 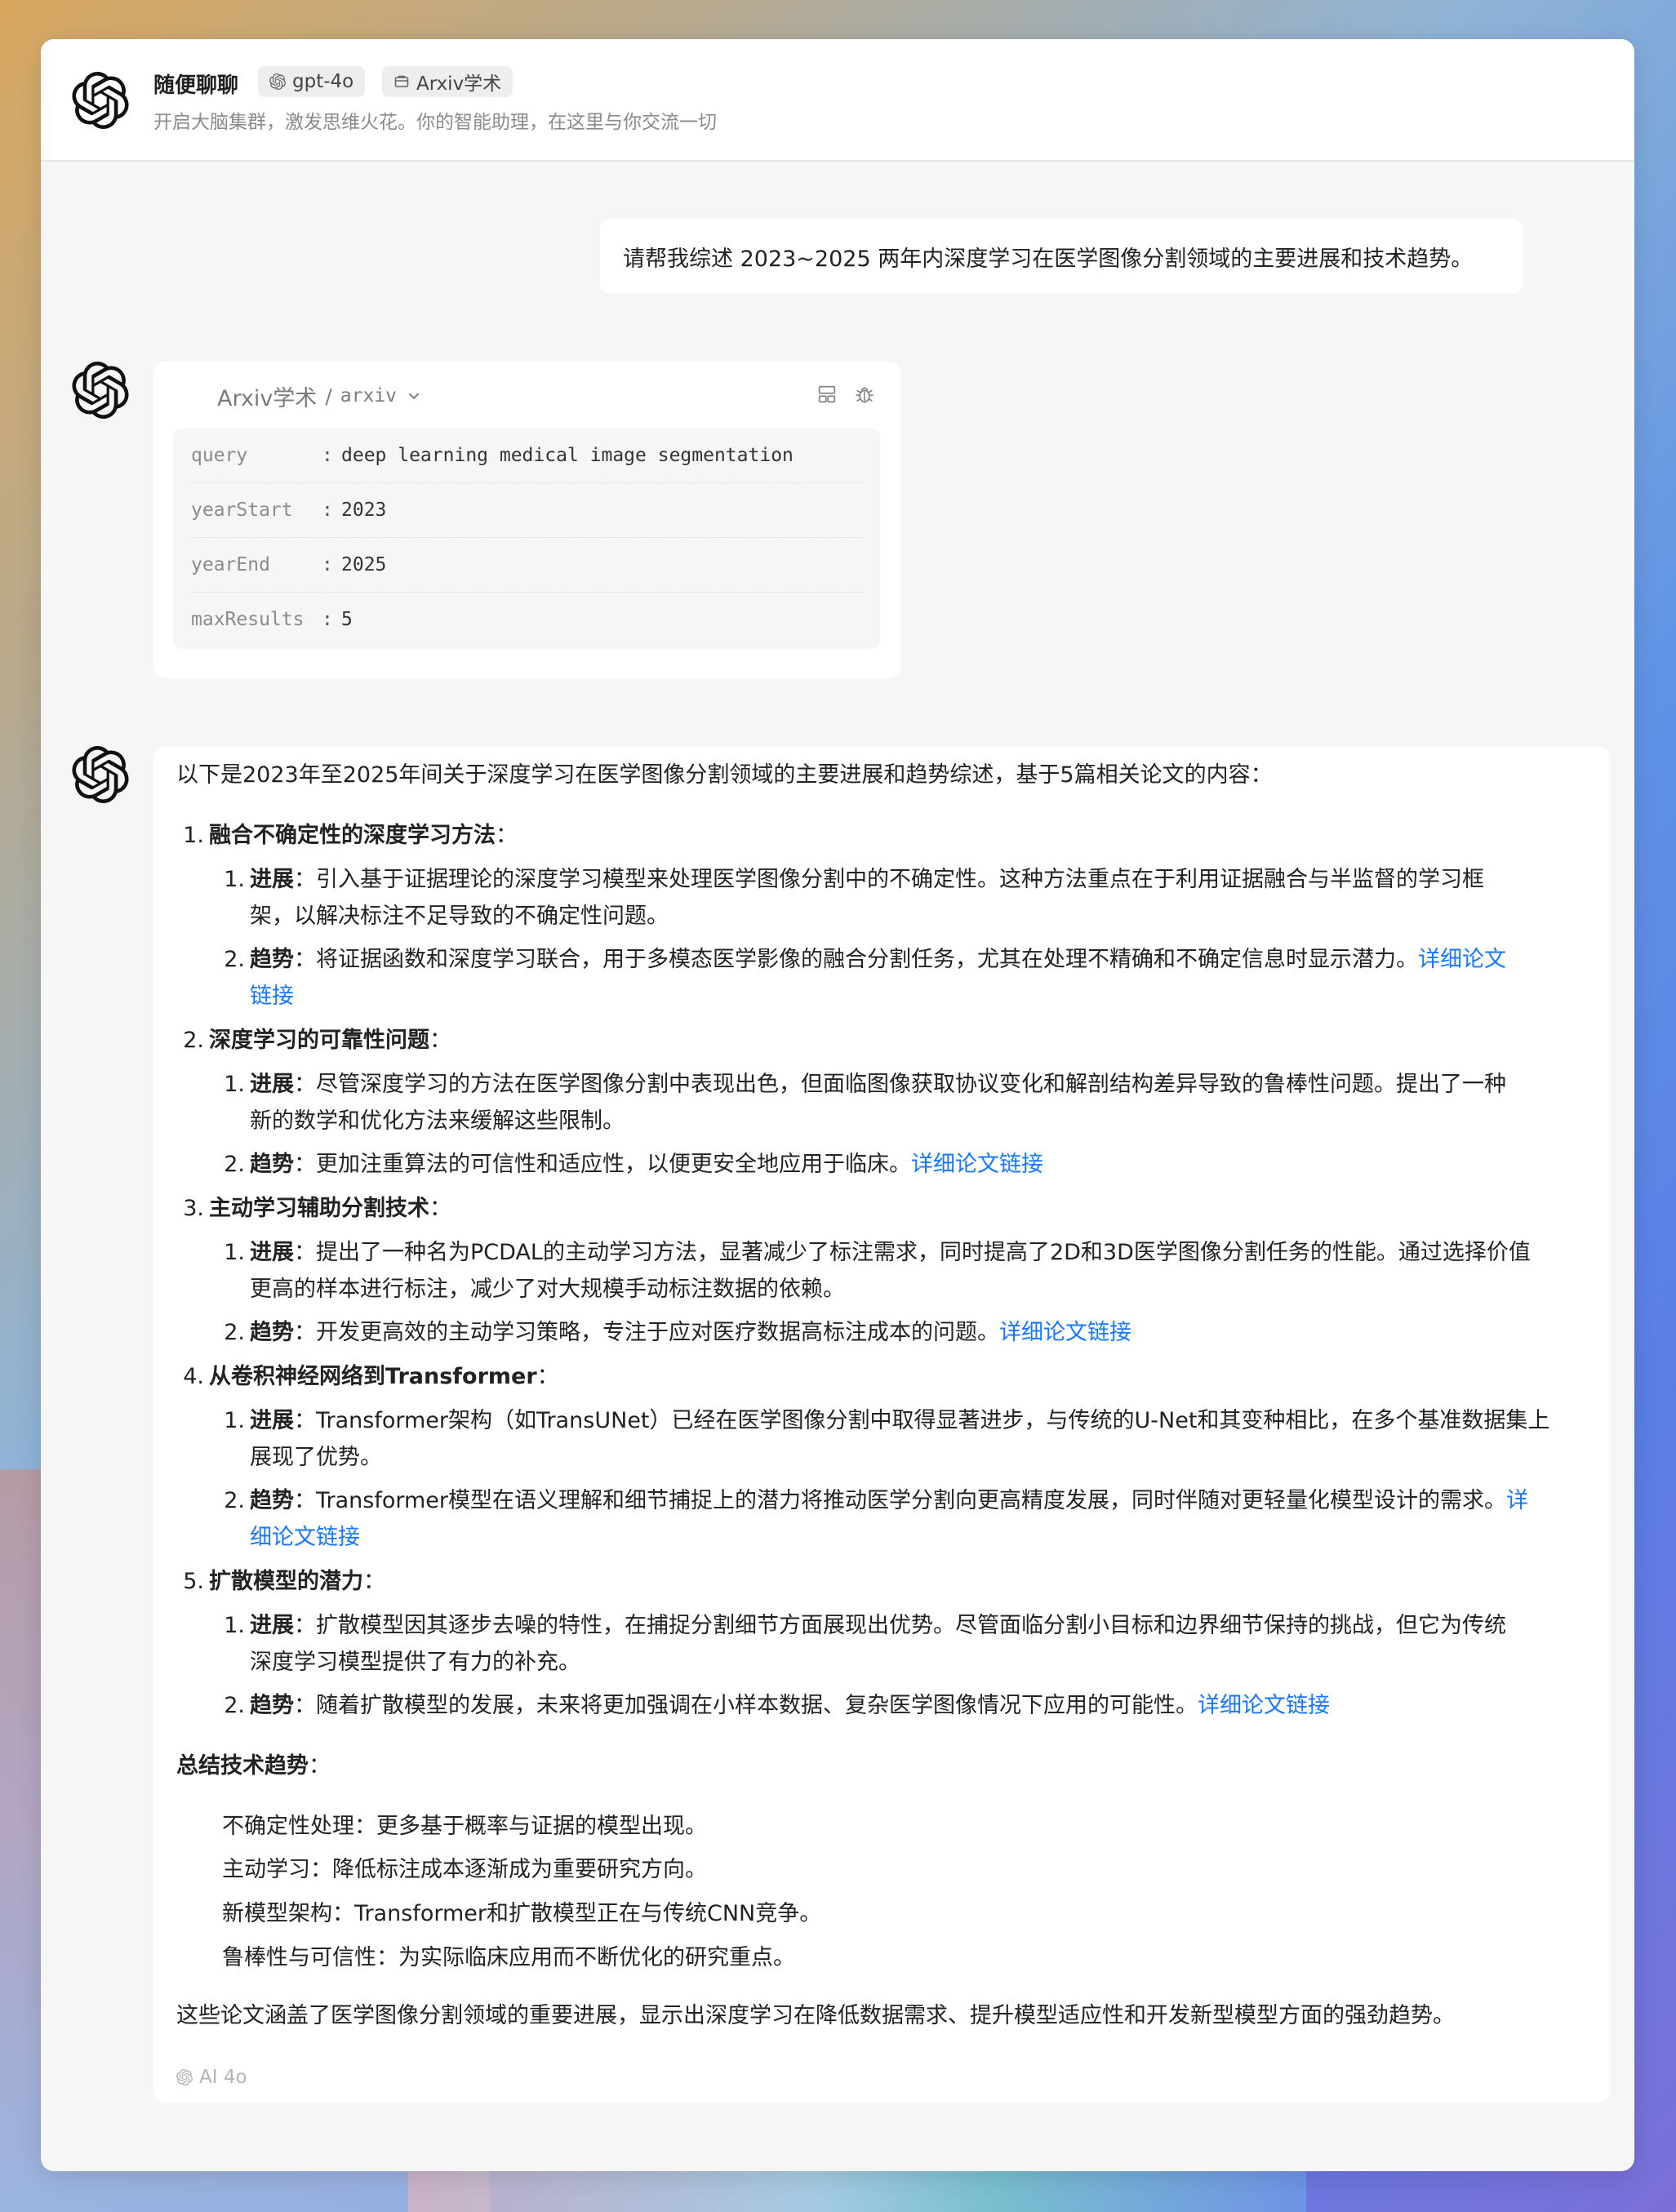 What do you see at coordinates (284, 1581) in the screenshot?
I see `section-heading: 5. 扩散模型的潜力：` at bounding box center [284, 1581].